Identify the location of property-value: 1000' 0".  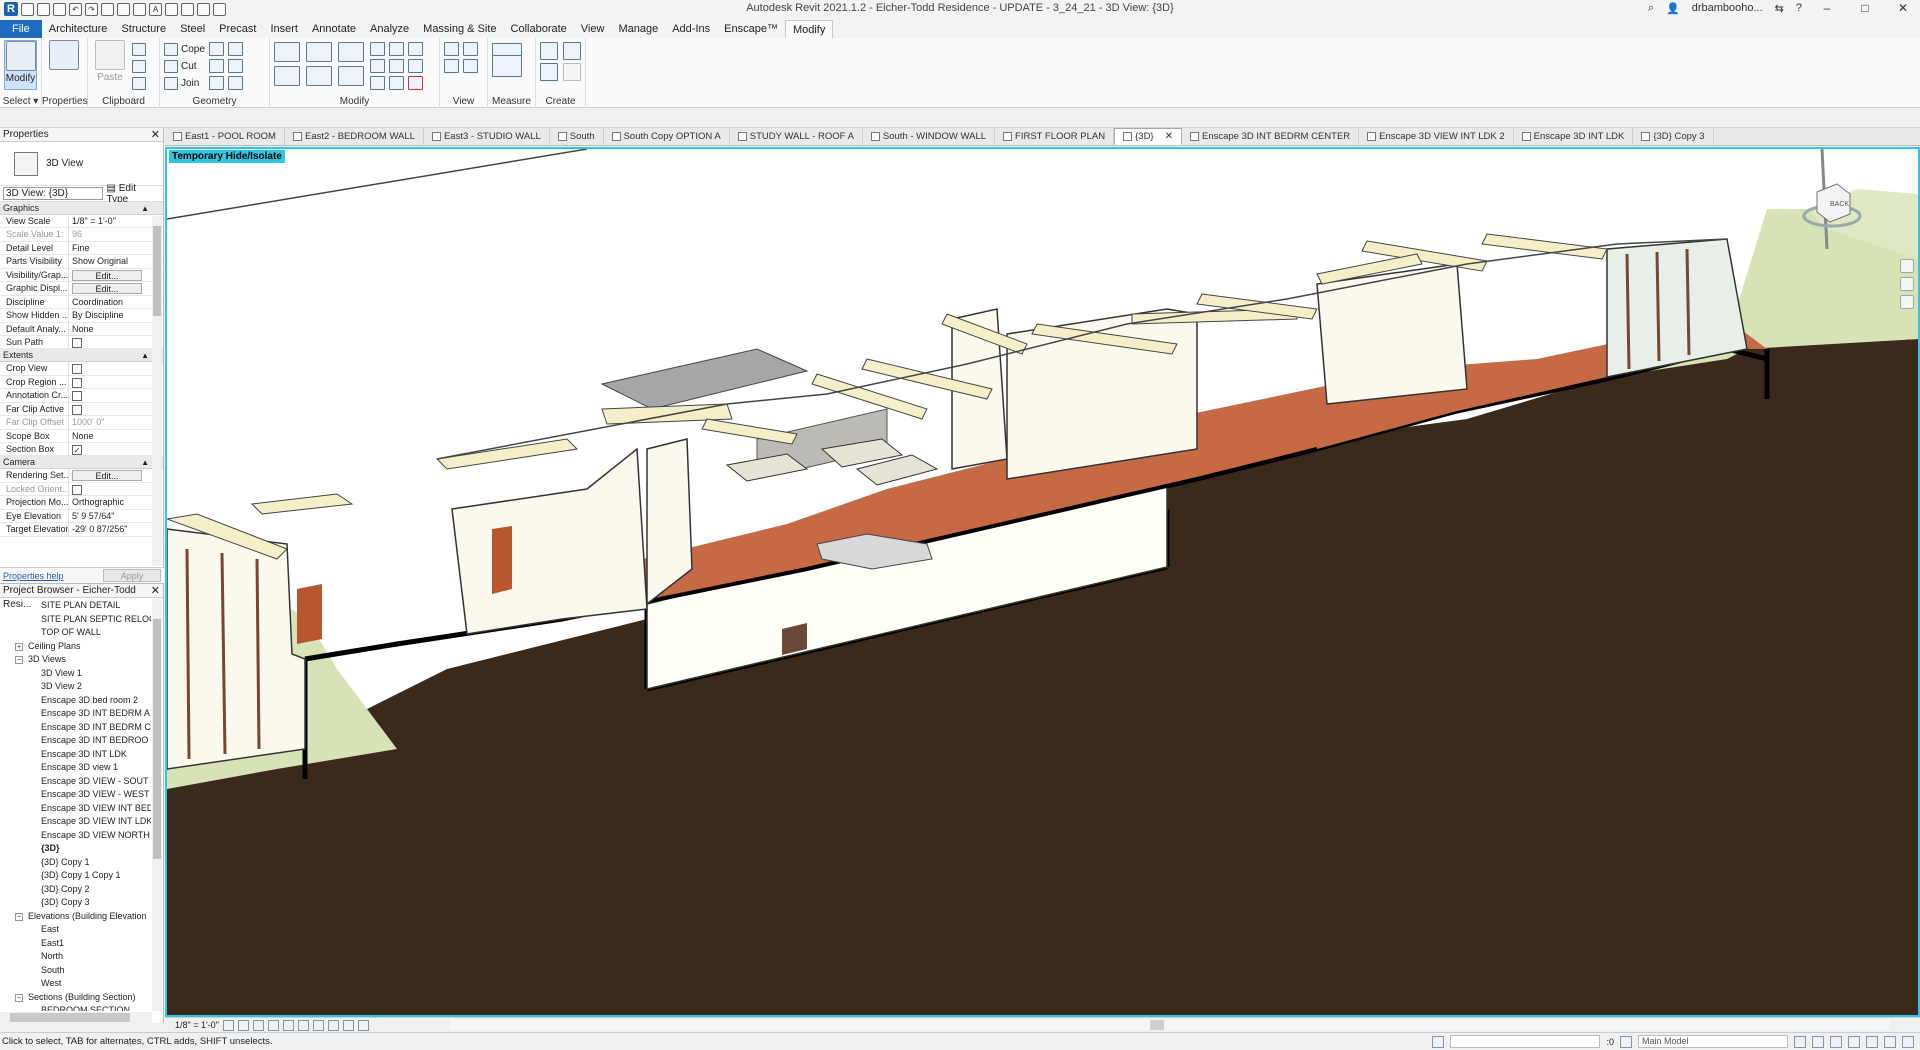
(110, 422).